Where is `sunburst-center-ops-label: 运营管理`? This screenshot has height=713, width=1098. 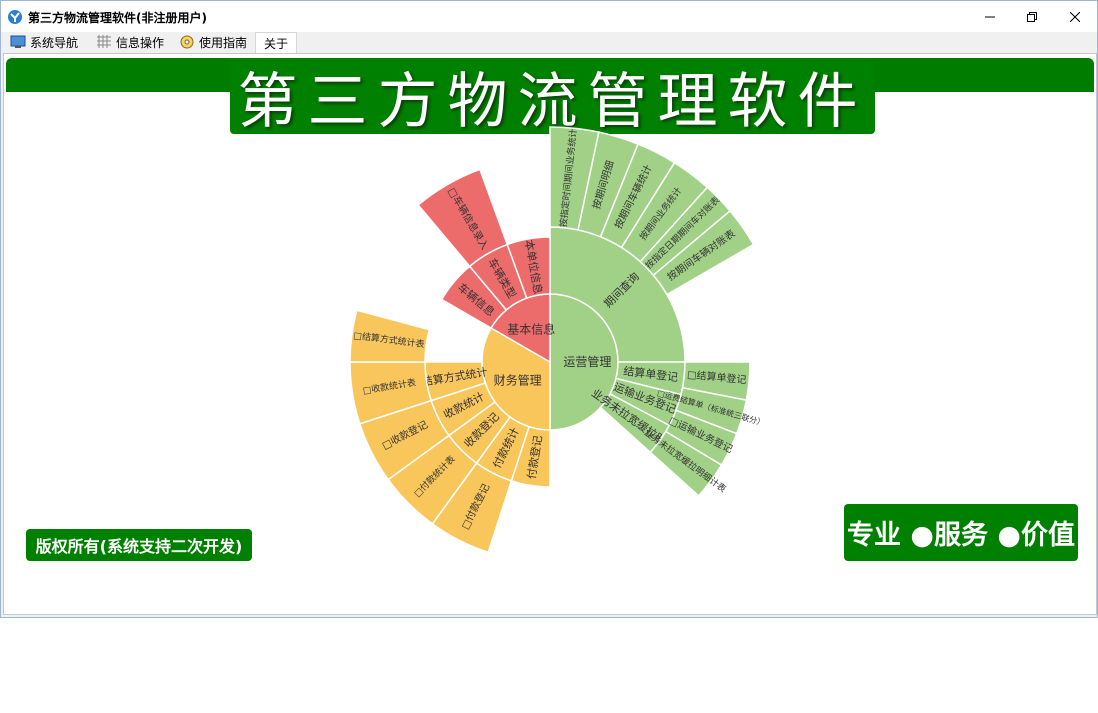
sunburst-center-ops-label: 运营管理 is located at coordinates (587, 361).